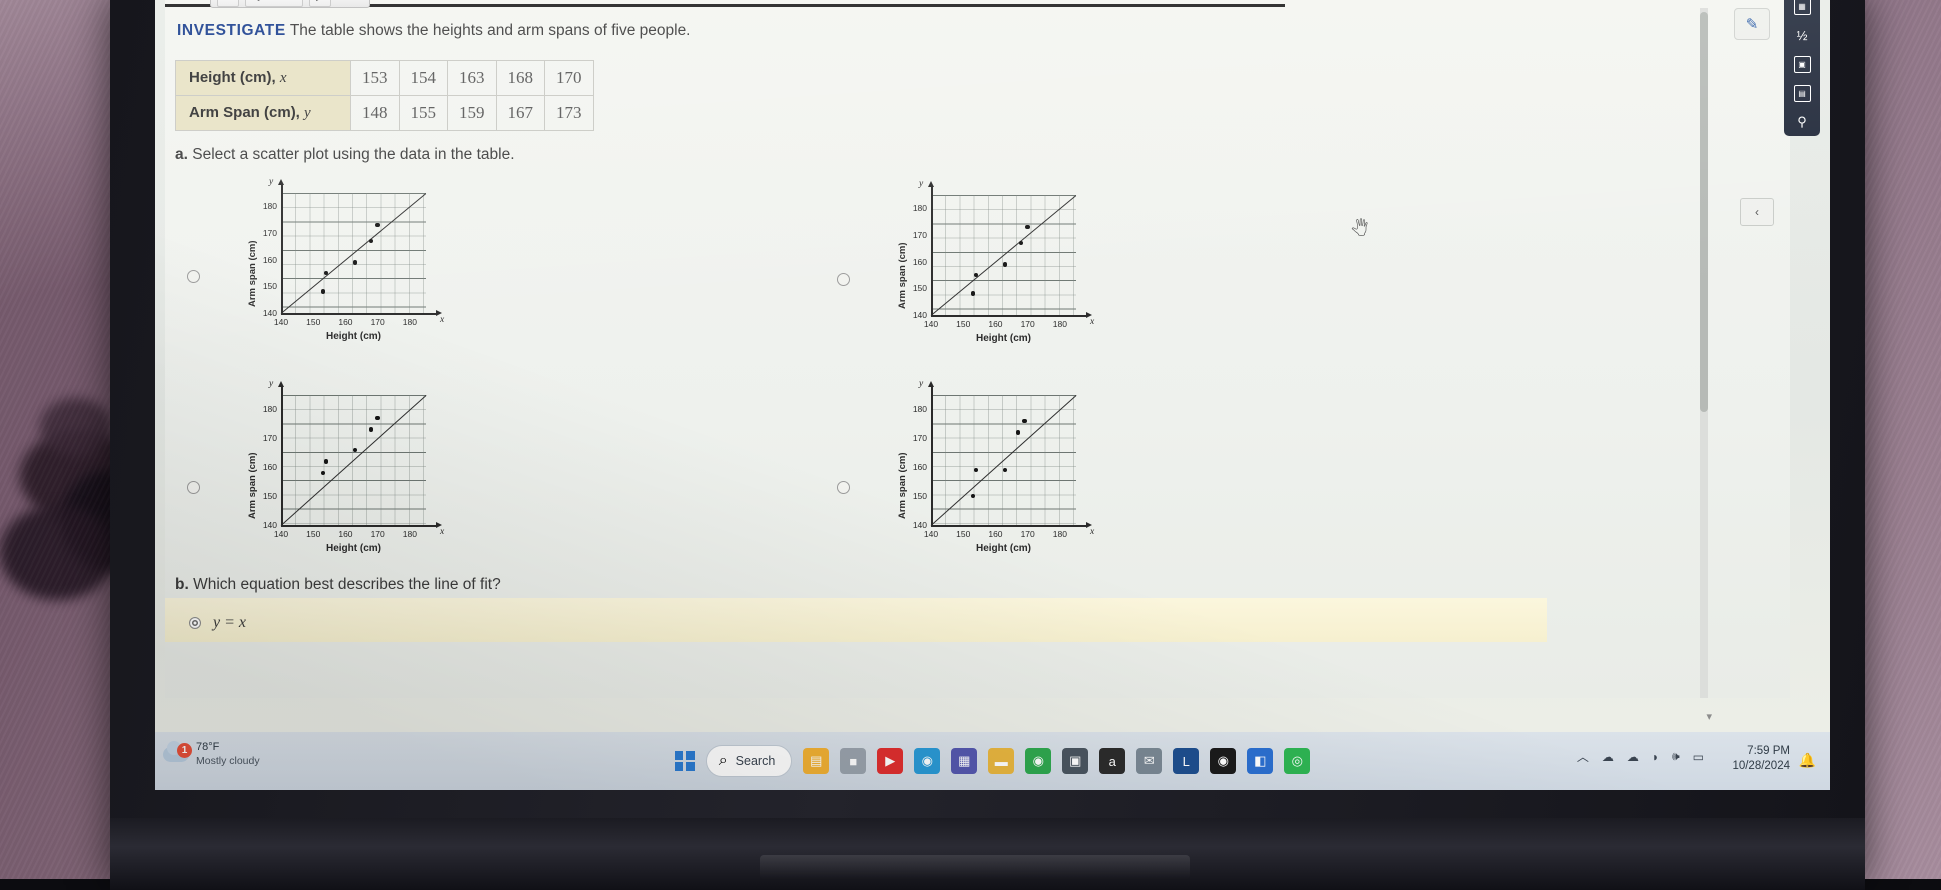 This screenshot has height=890, width=1941. I want to click on wifi-icon: ◗, so click(1655, 757).